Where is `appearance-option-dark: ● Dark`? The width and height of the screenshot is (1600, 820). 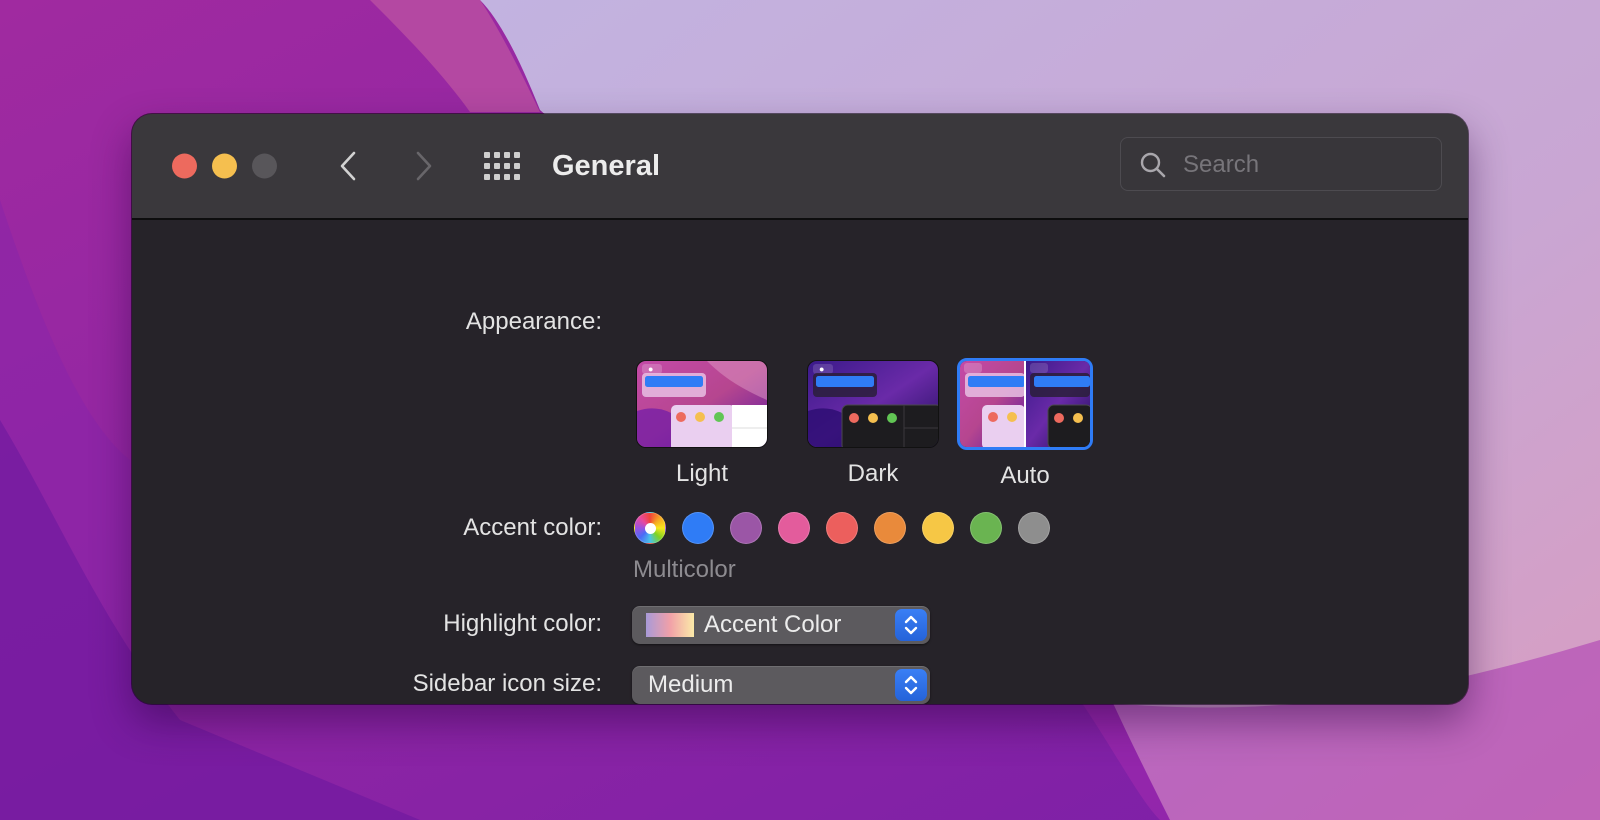 appearance-option-dark: ● Dark is located at coordinates (873, 424).